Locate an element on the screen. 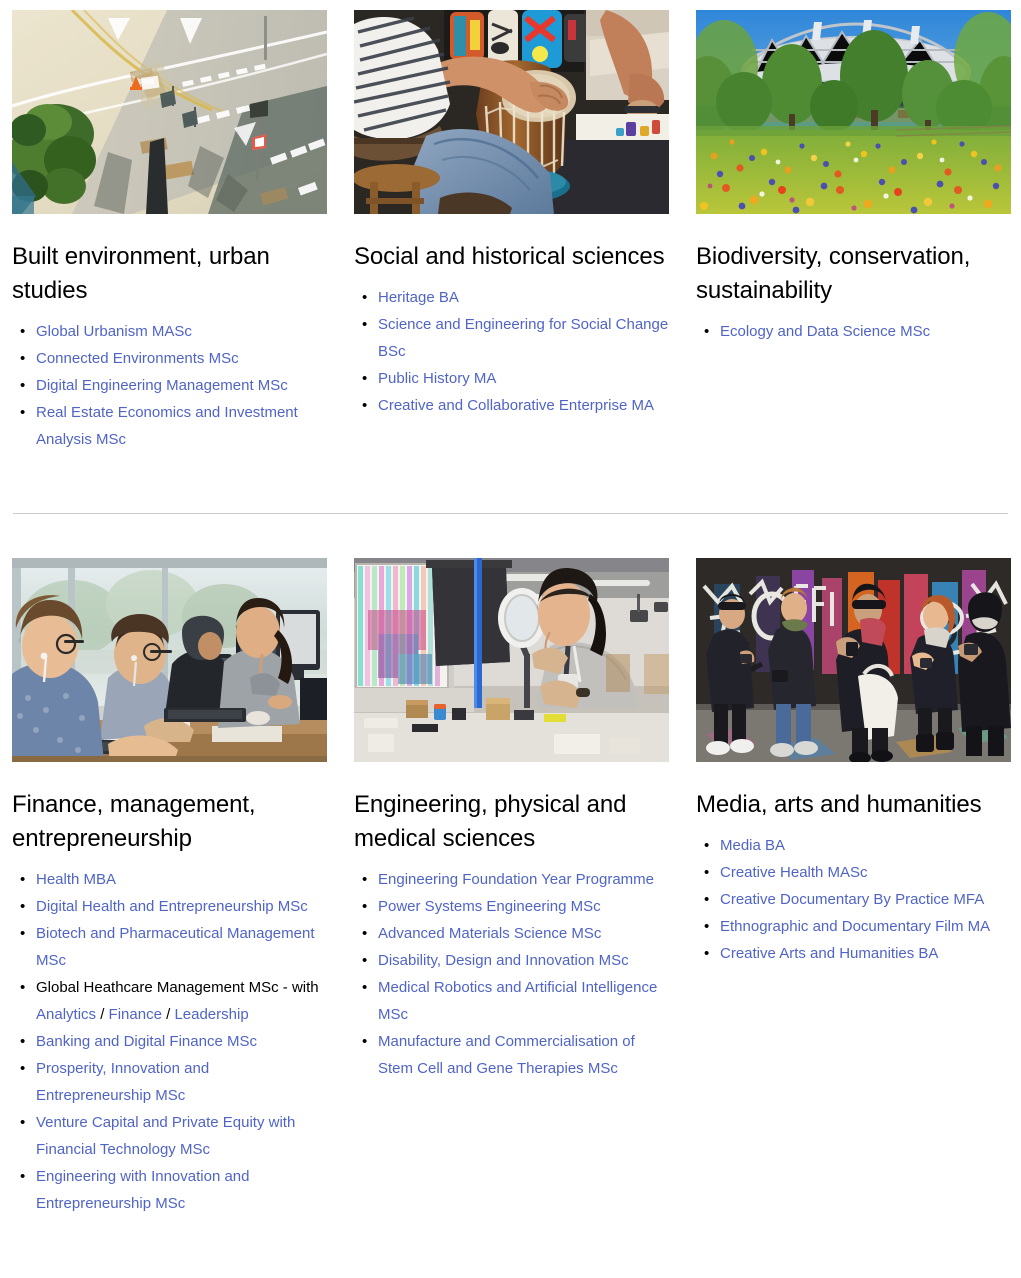 Image resolution: width=1021 pixels, height=1278 pixels. programme-link-finance: Finance is located at coordinates (135, 1014).